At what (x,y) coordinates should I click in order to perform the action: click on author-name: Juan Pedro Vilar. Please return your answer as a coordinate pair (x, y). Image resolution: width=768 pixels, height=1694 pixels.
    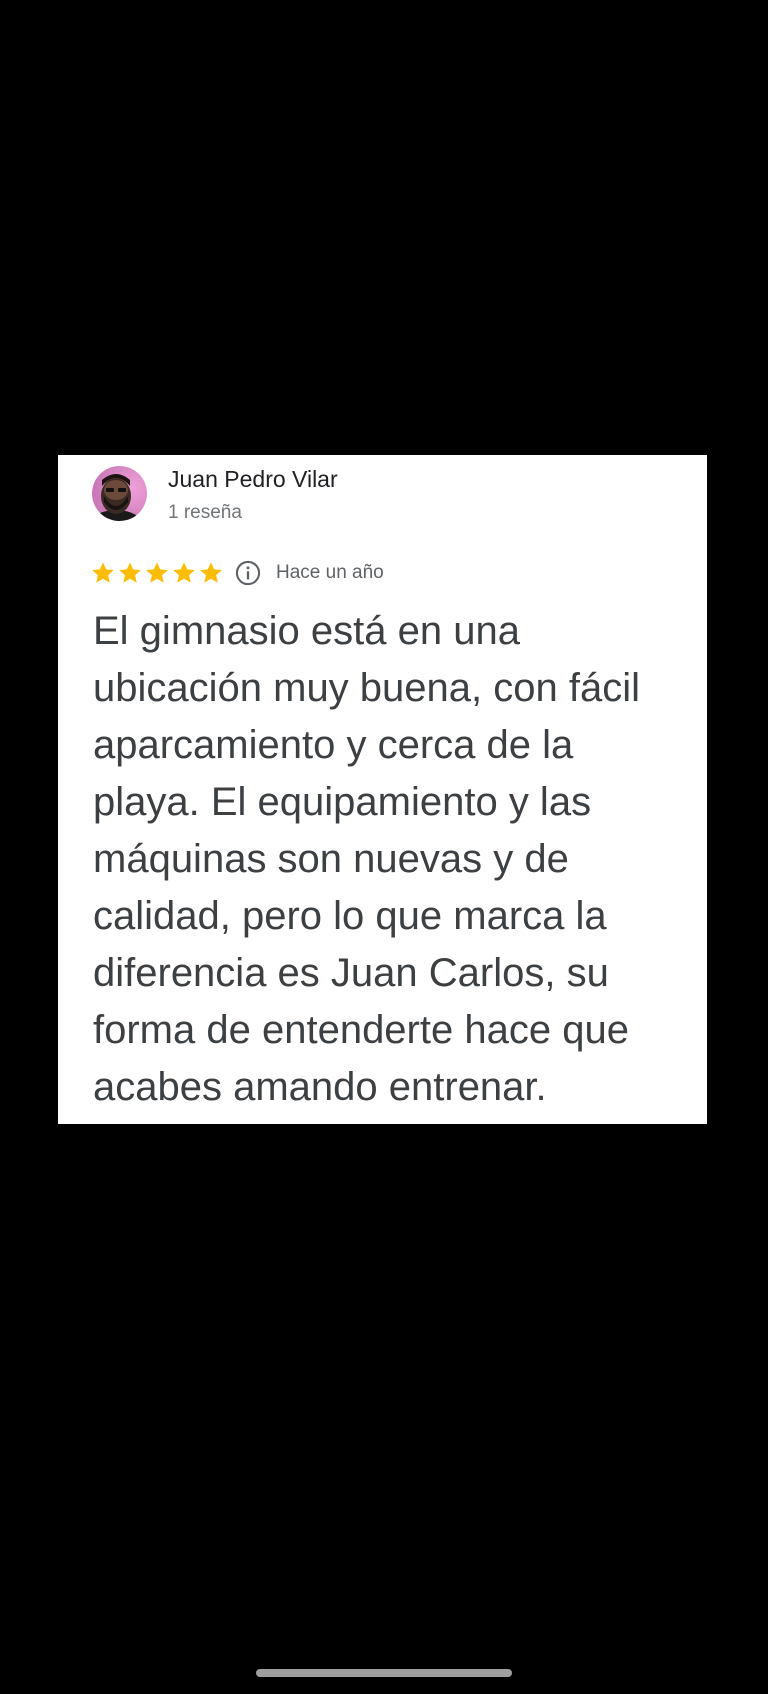
    Looking at the image, I should click on (253, 479).